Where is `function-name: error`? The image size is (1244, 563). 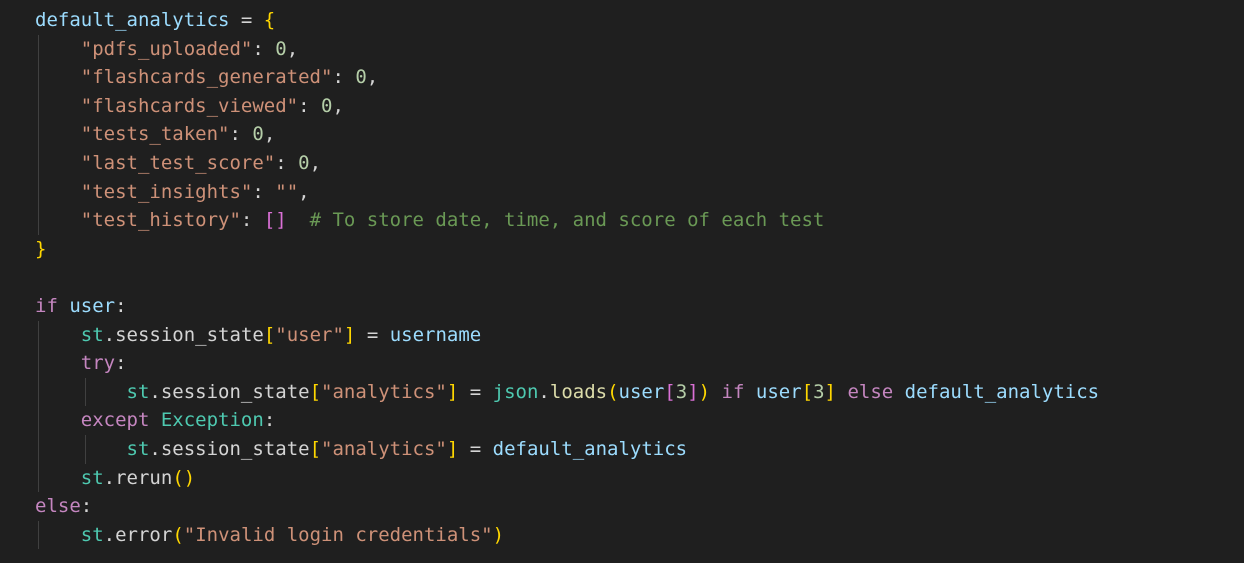
function-name: error is located at coordinates (144, 534).